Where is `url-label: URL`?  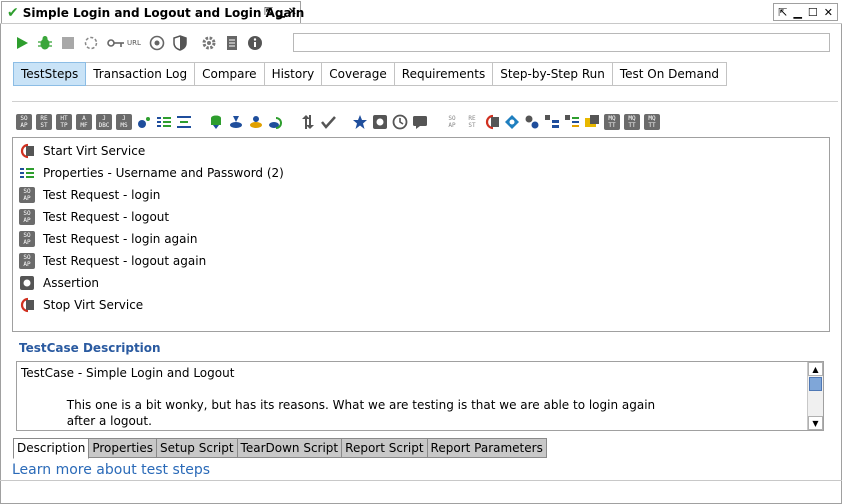 url-label: URL is located at coordinates (134, 43).